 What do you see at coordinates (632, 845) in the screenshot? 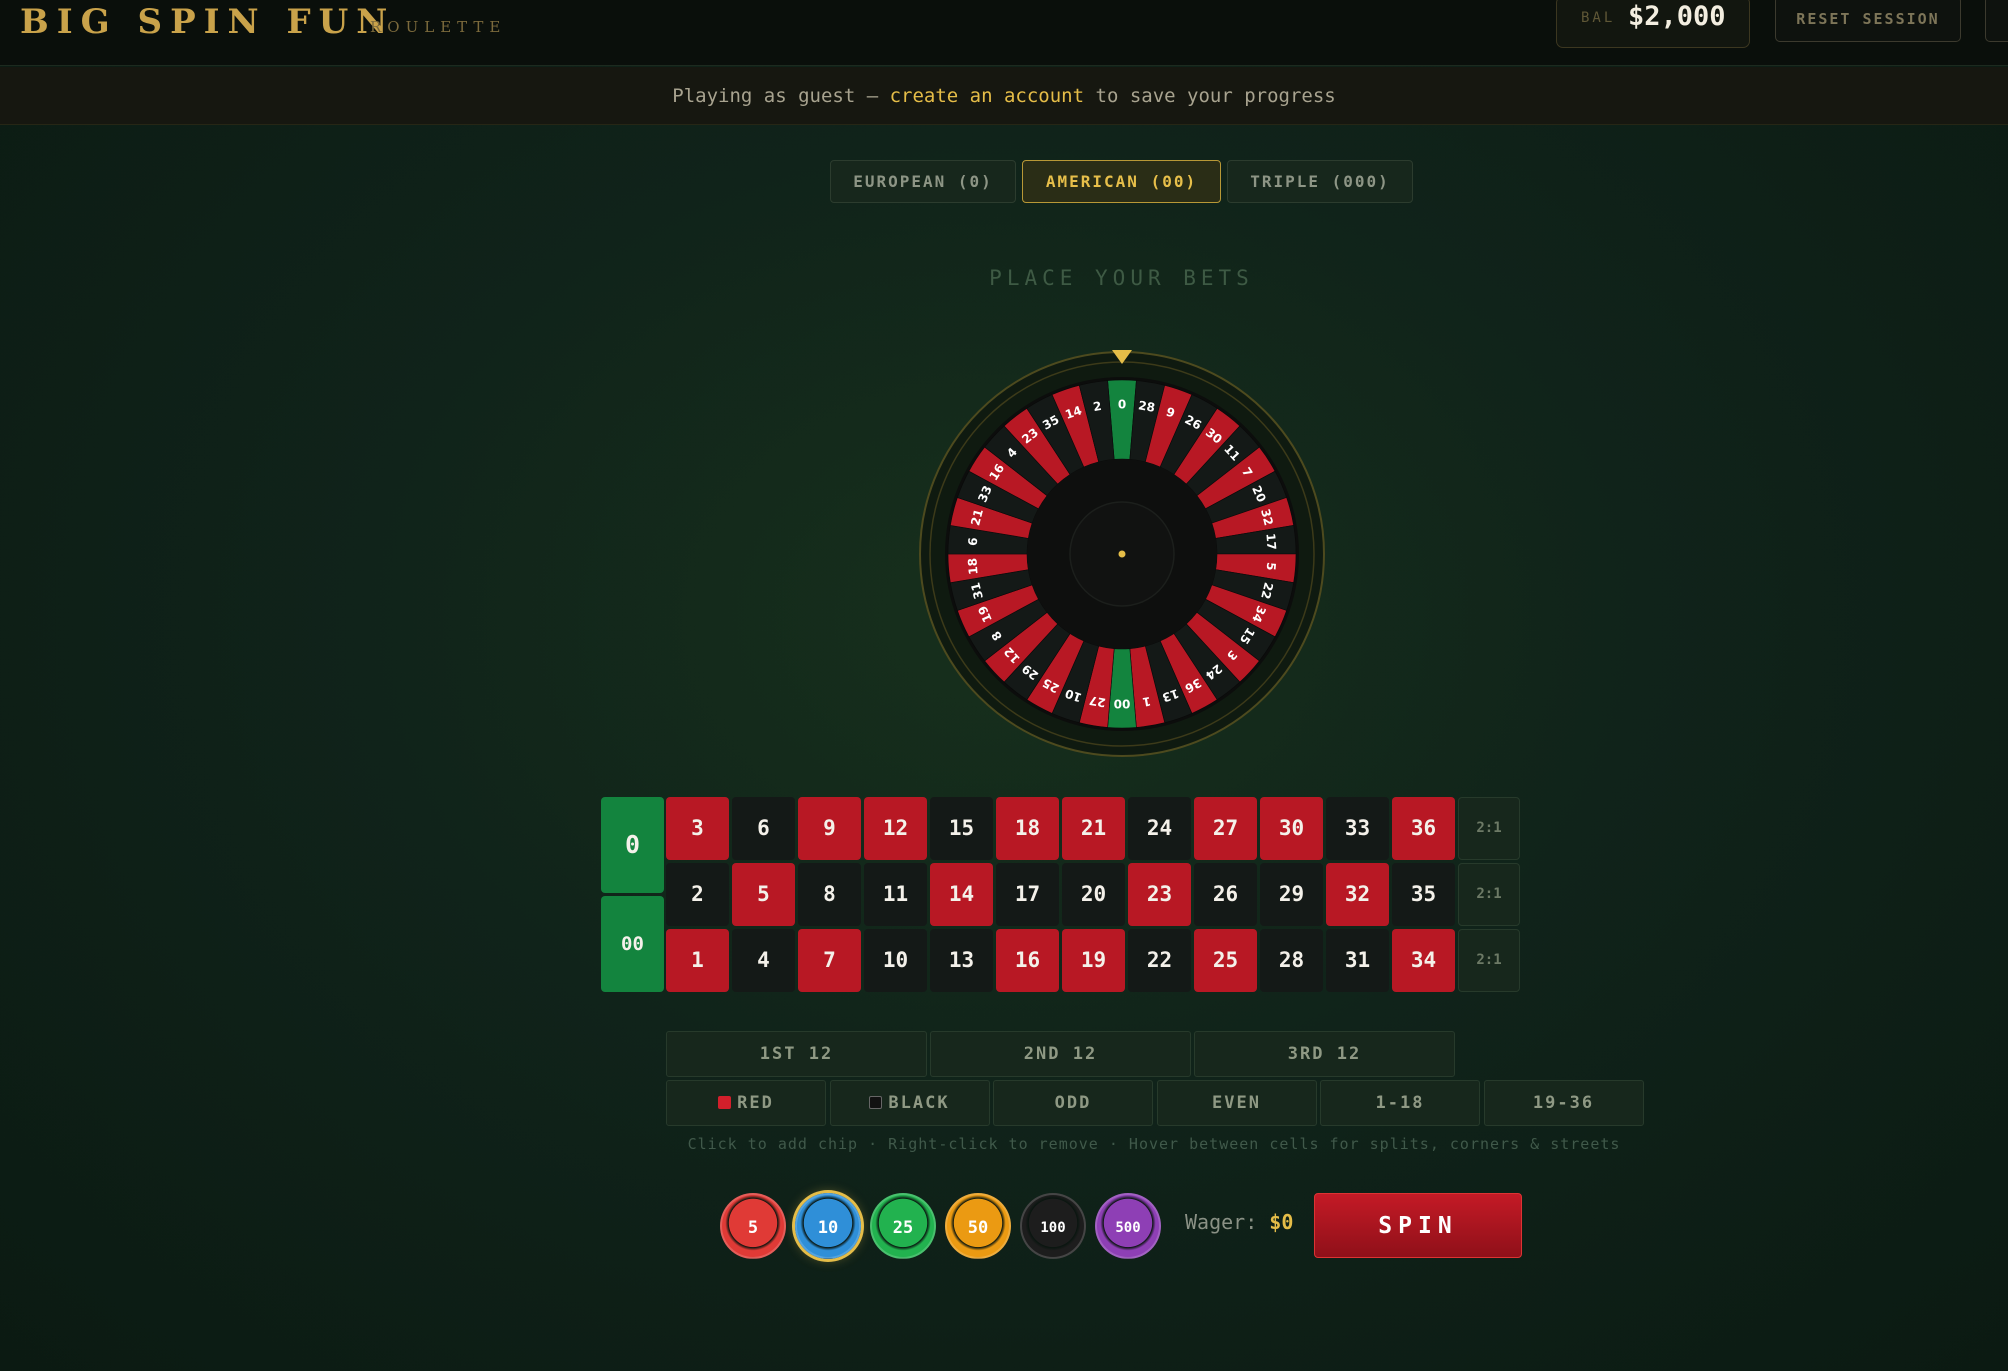
I see `cell-0: 0` at bounding box center [632, 845].